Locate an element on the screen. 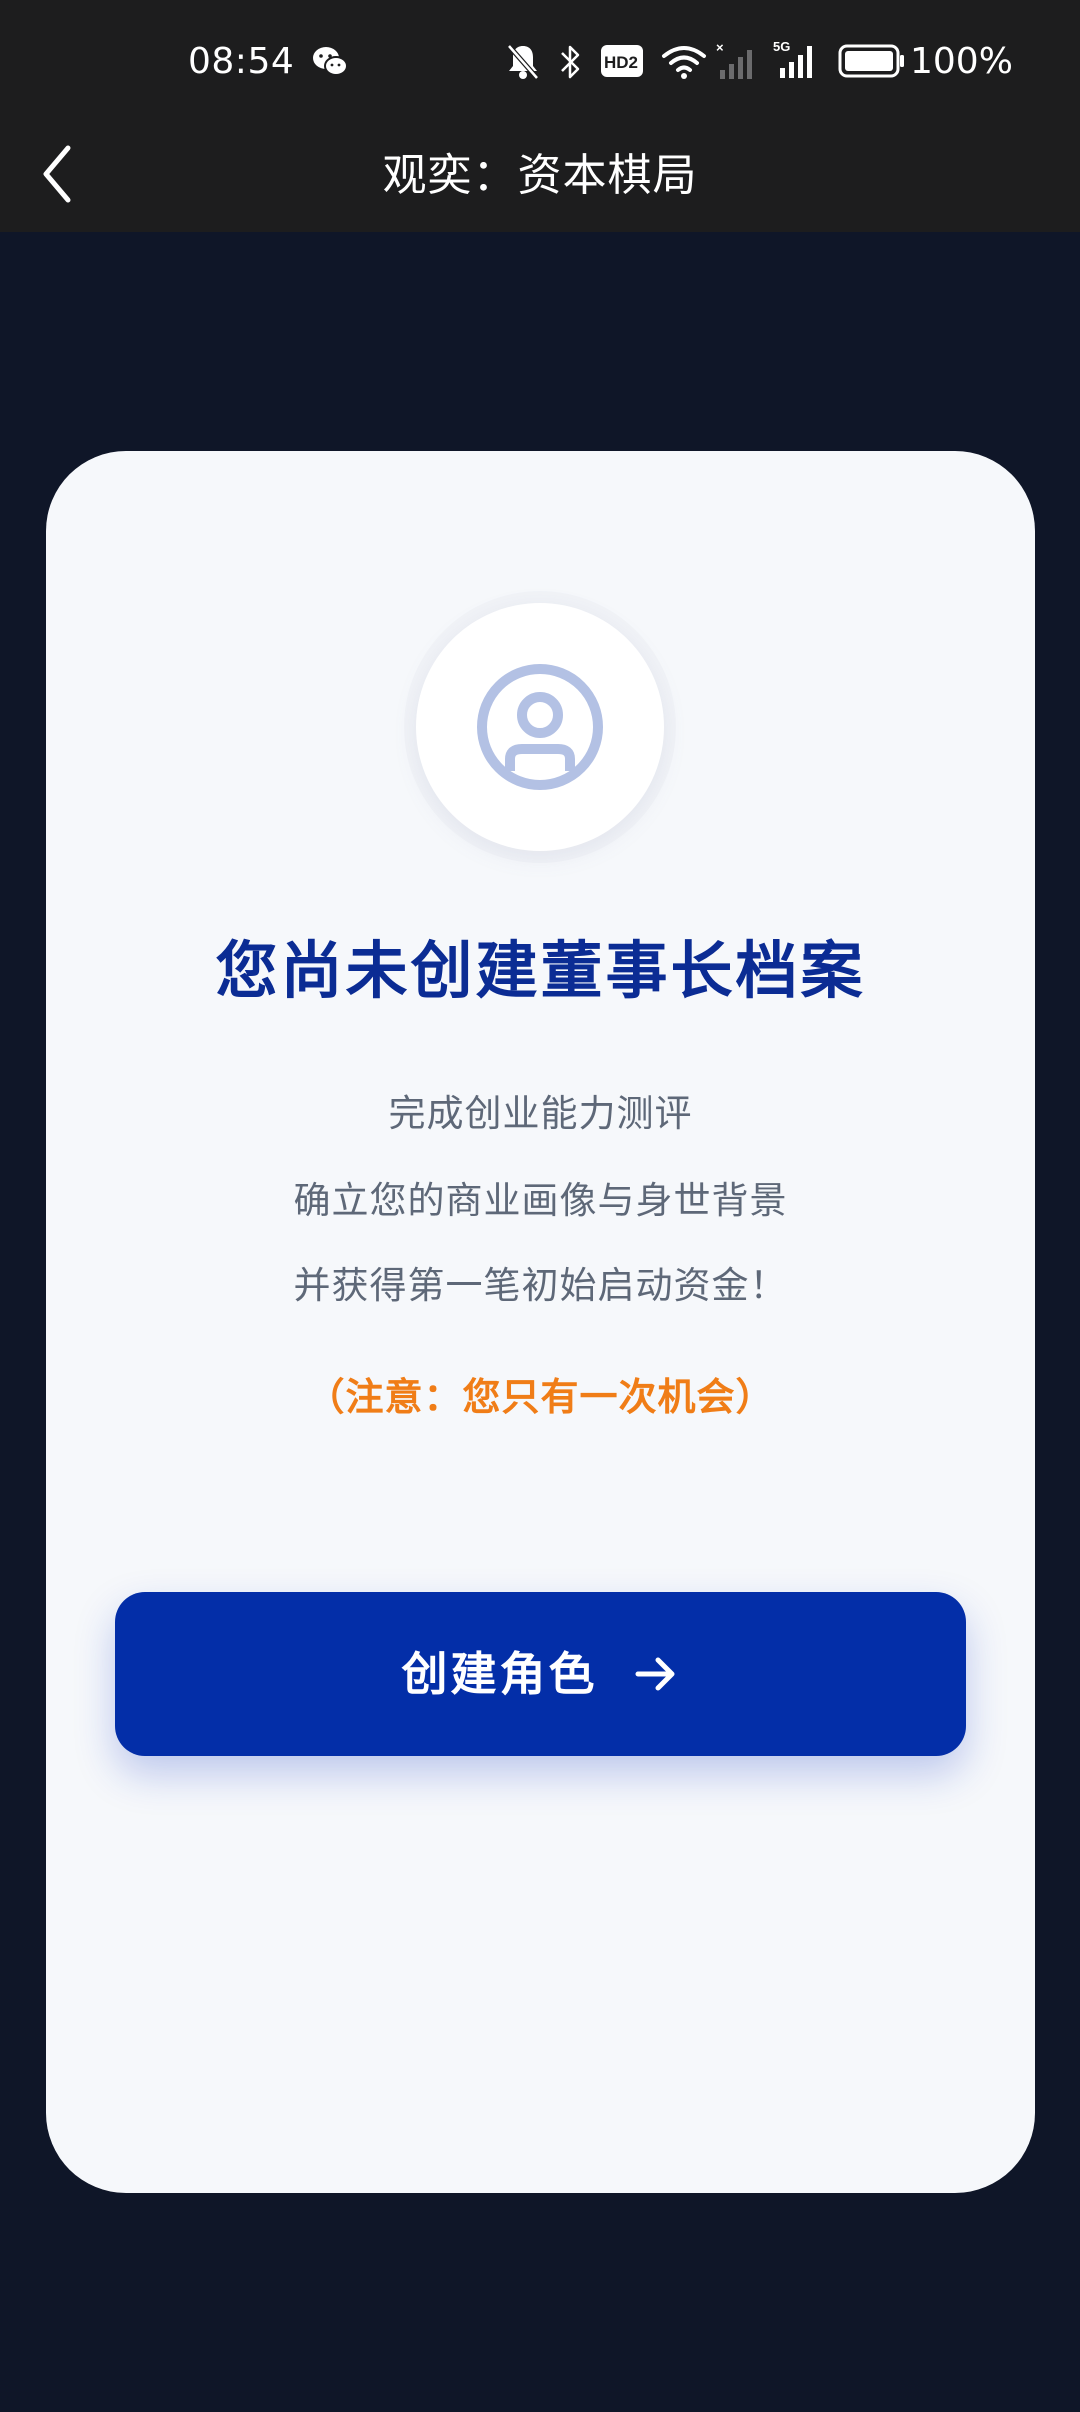  hd-icon: HD2 is located at coordinates (622, 61).